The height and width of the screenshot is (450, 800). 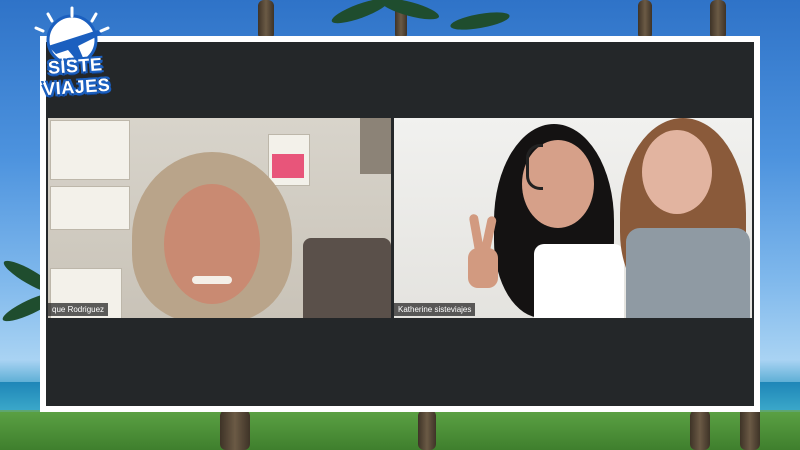 What do you see at coordinates (483, 258) in the screenshot?
I see `peace-sign-hand` at bounding box center [483, 258].